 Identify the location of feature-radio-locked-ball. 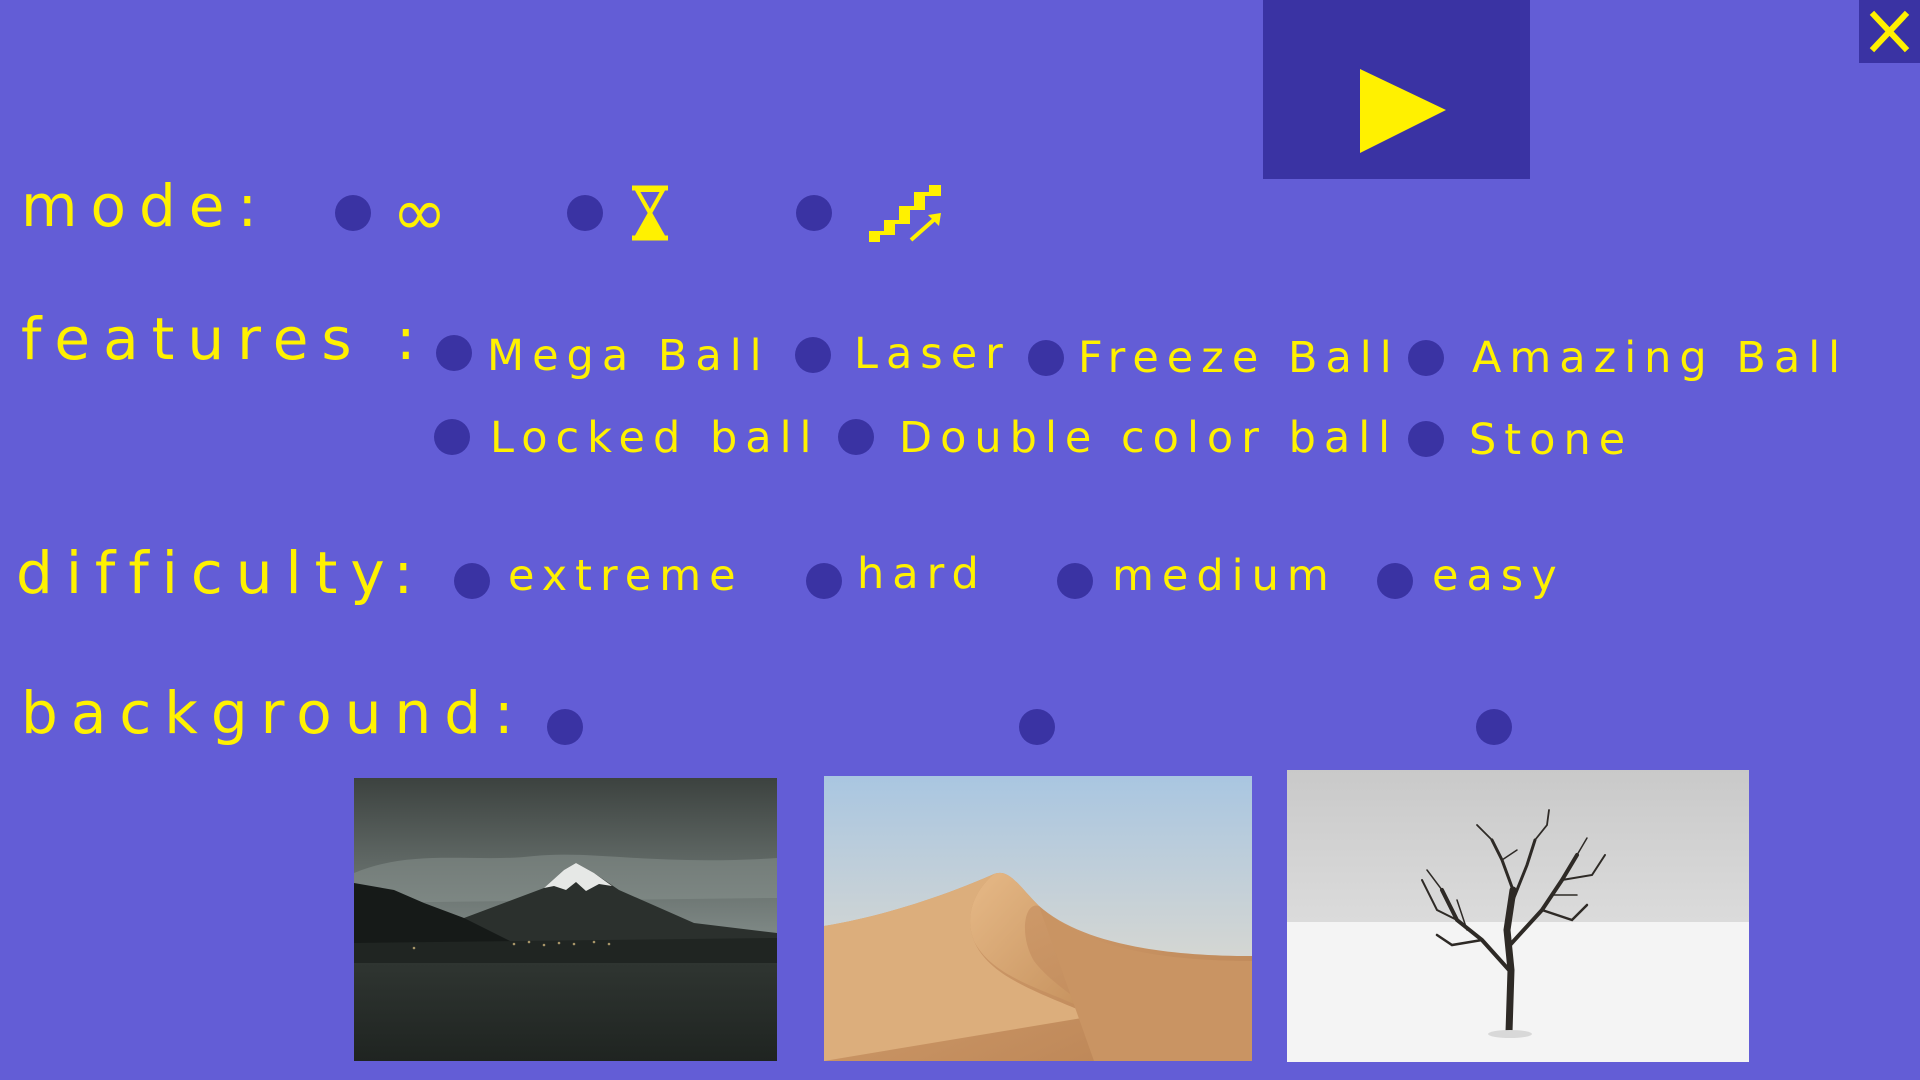
(452, 437).